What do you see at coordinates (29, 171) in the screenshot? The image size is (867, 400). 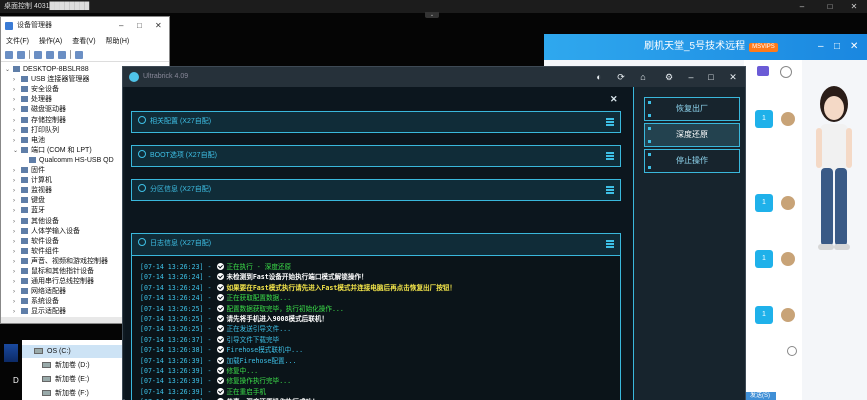 I see `device-tree-item: › 固件` at bounding box center [29, 171].